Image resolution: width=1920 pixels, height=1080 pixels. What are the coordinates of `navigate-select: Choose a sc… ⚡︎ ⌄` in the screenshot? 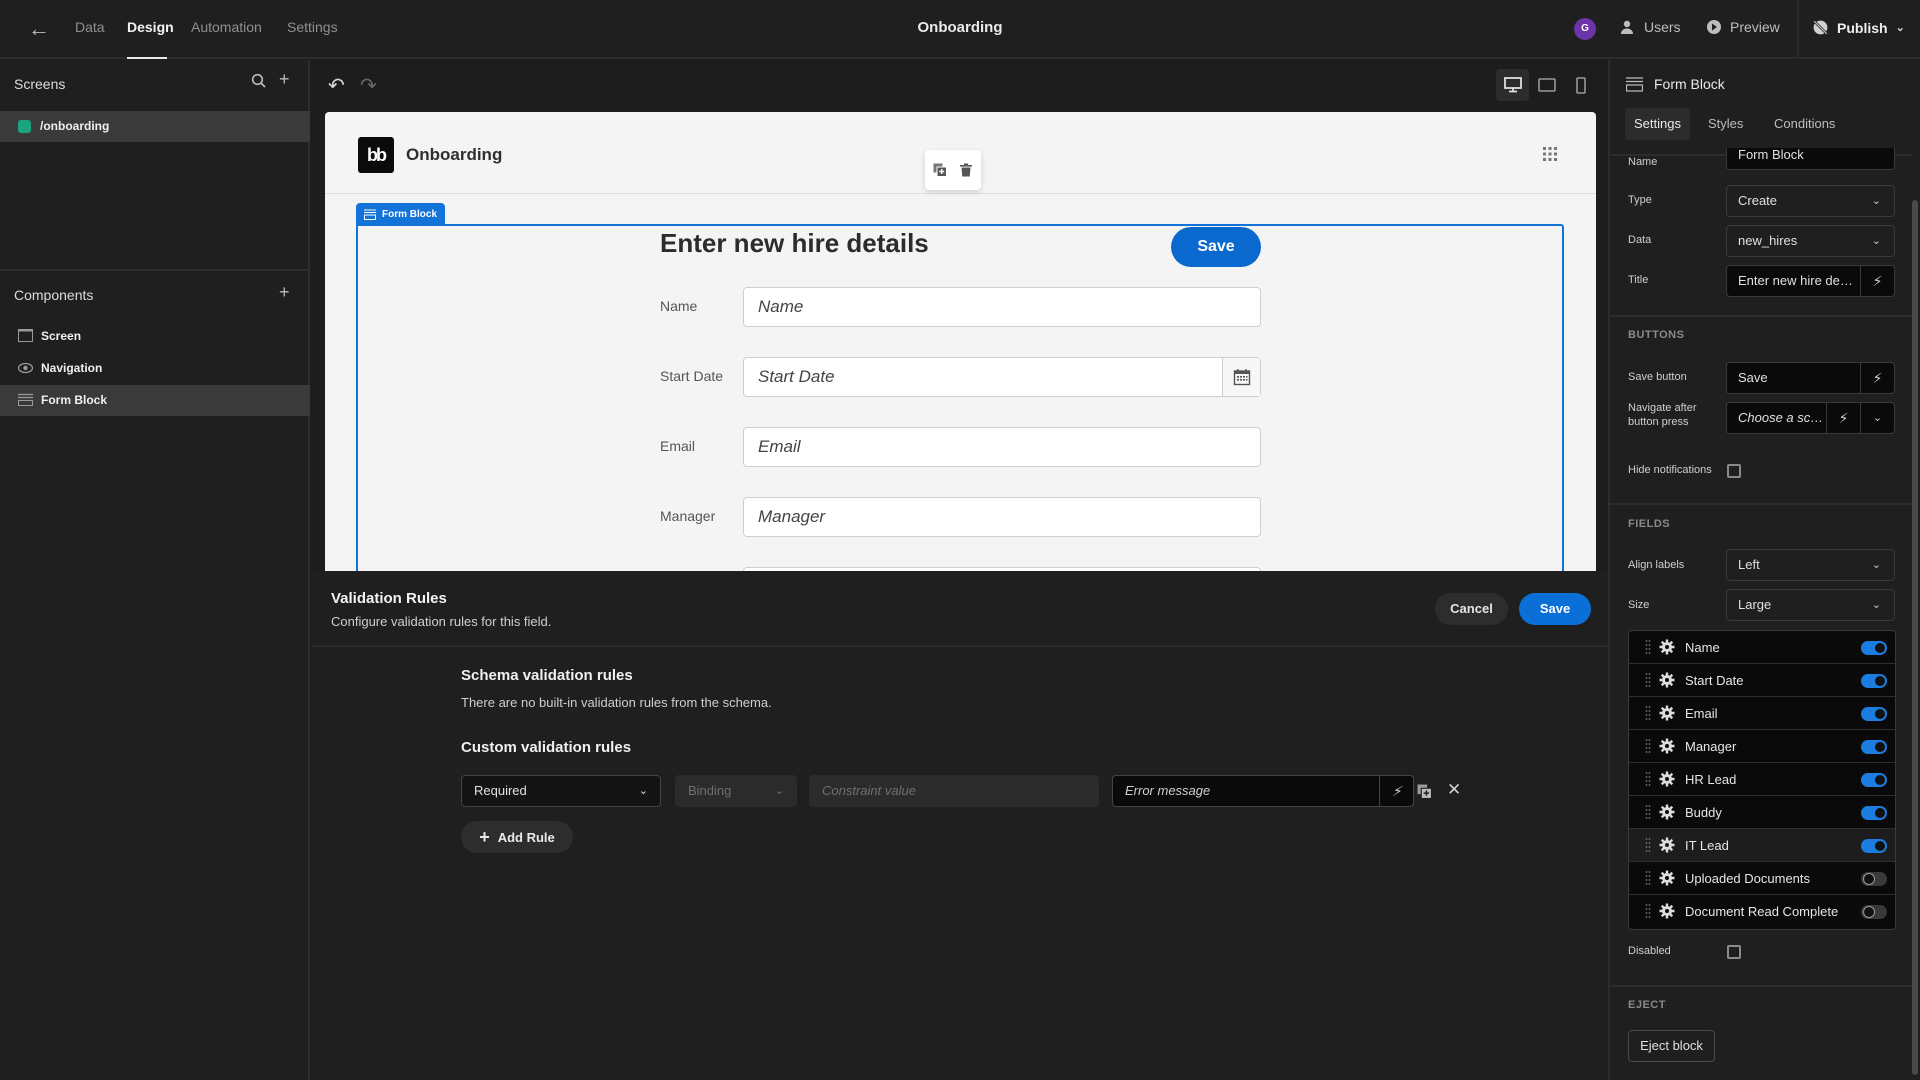 It's located at (1810, 418).